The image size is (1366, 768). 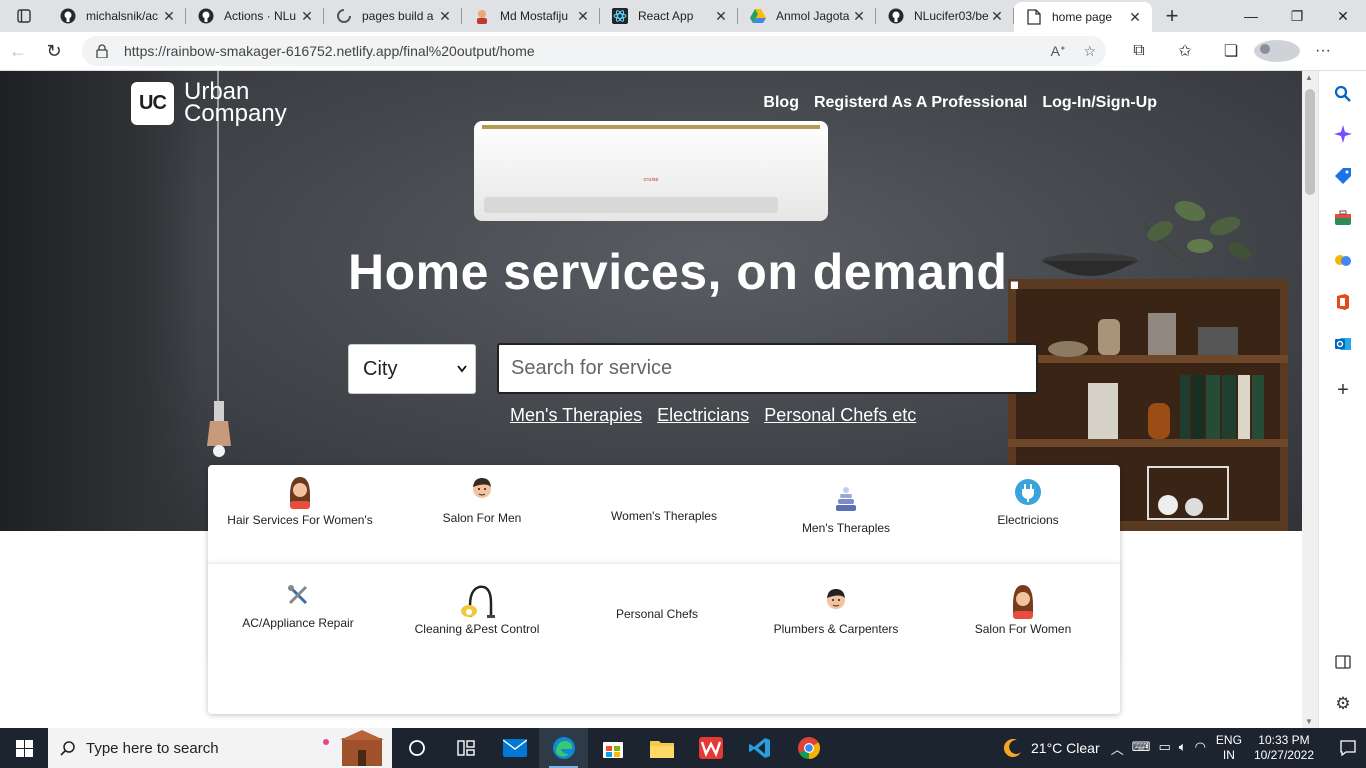 What do you see at coordinates (514, 748) in the screenshot?
I see `mail-app-icon` at bounding box center [514, 748].